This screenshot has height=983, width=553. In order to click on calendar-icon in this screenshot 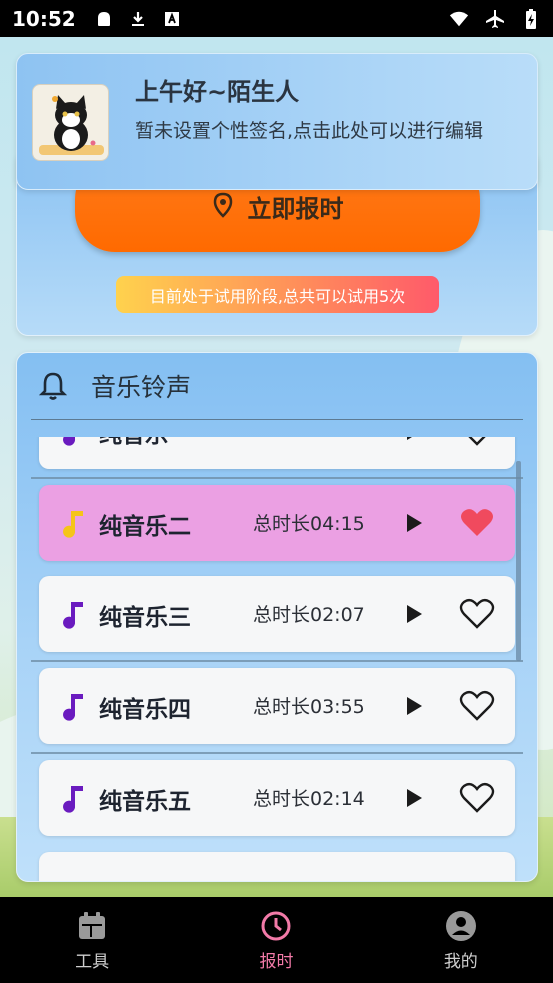, I will do `click(92, 926)`.